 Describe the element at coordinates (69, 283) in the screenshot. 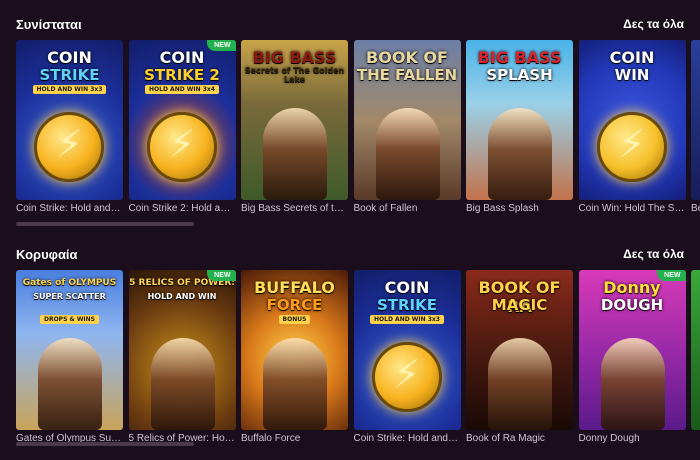

I see `game-logo-line-1: Gates of OLYMPUS` at that location.